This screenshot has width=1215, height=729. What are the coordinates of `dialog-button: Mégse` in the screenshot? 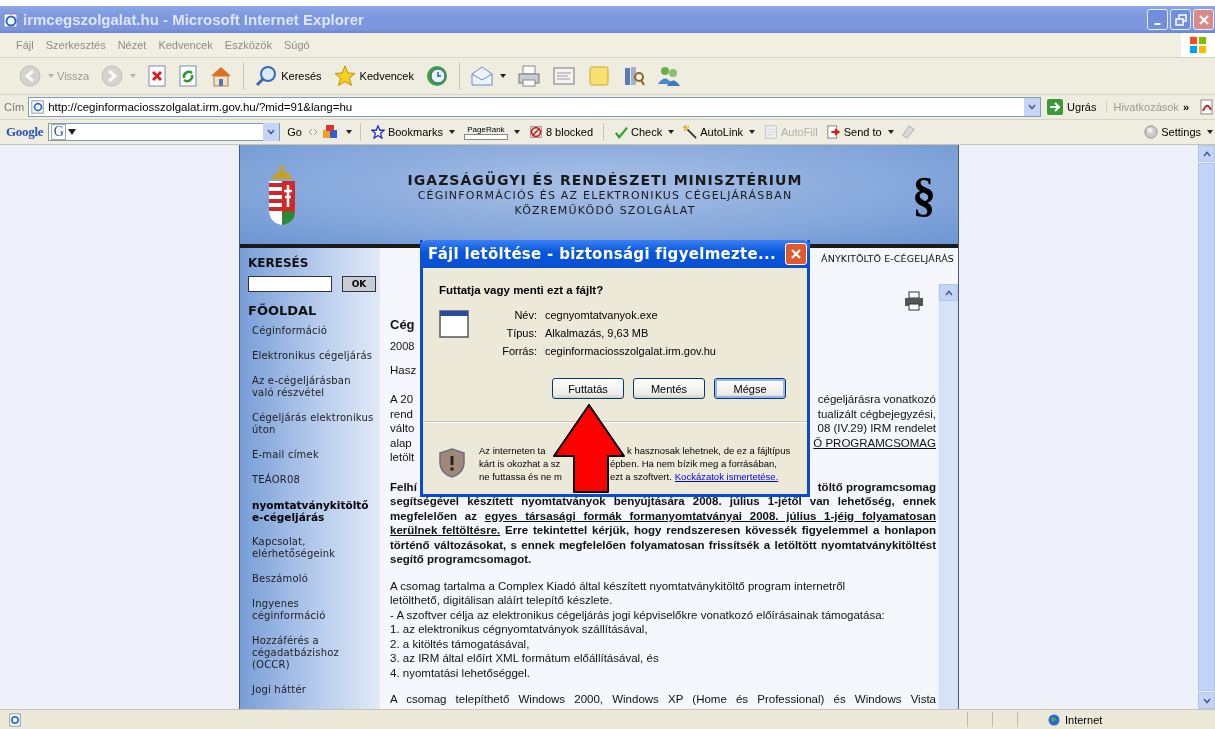 It's located at (750, 388).